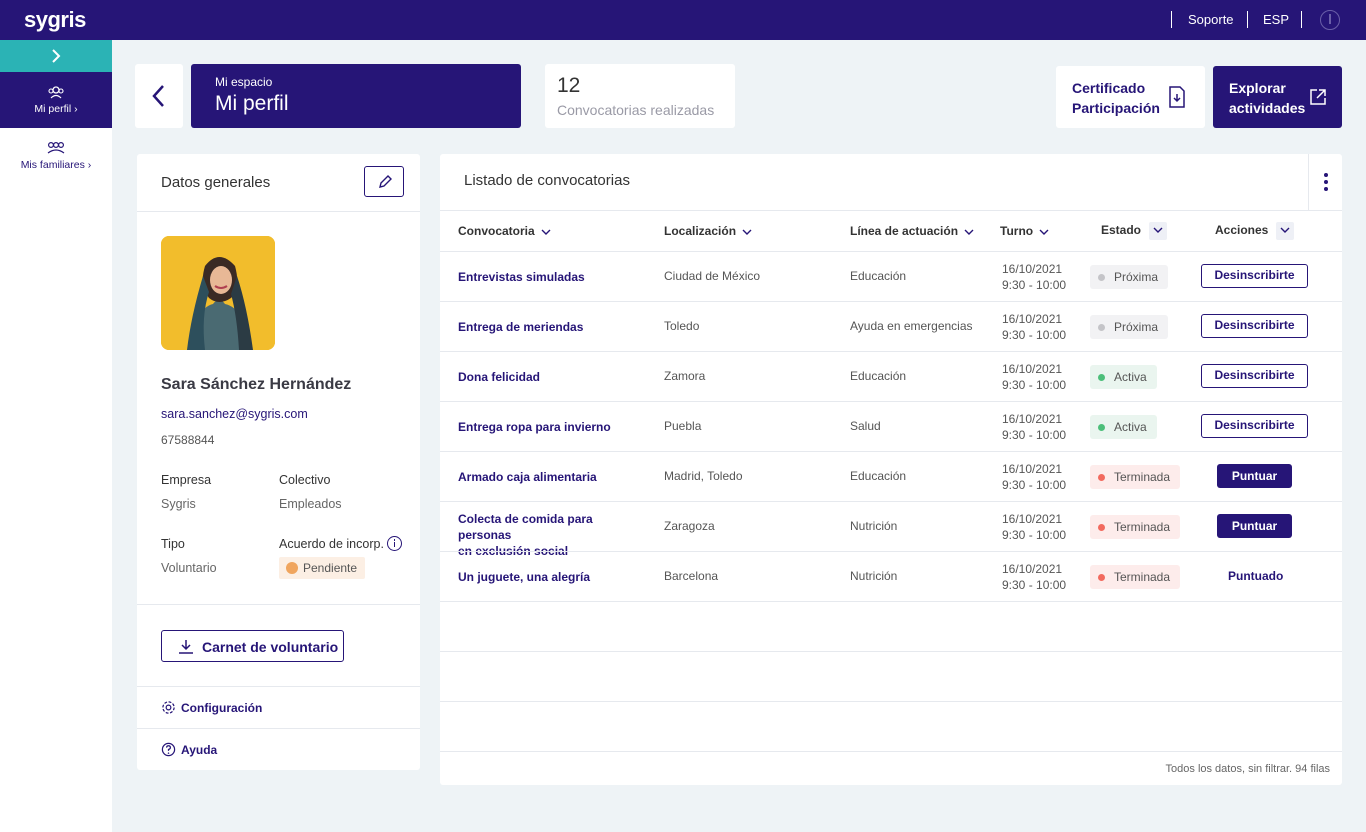 The height and width of the screenshot is (832, 1366). What do you see at coordinates (168, 707) in the screenshot?
I see `gear-icon` at bounding box center [168, 707].